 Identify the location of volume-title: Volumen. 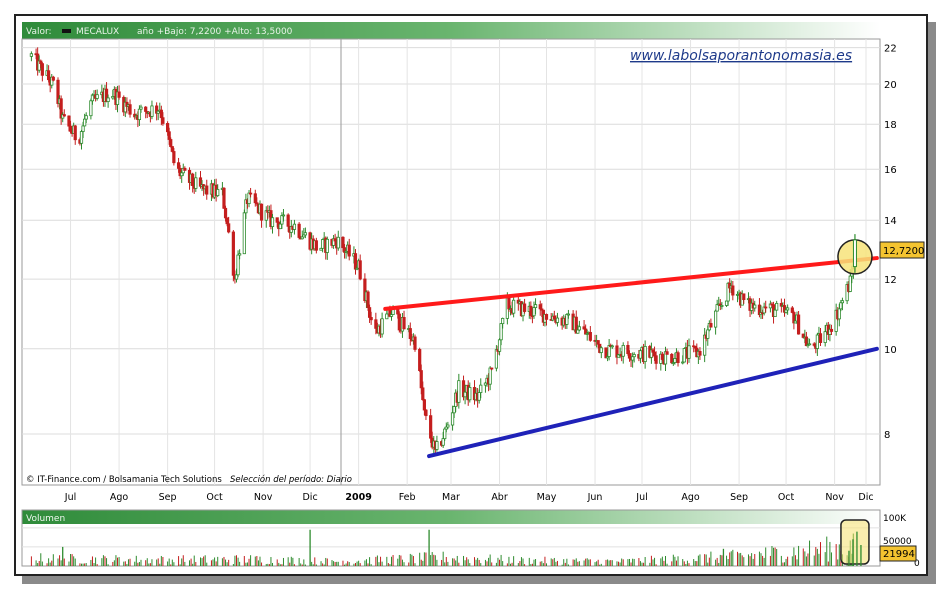
(45, 519).